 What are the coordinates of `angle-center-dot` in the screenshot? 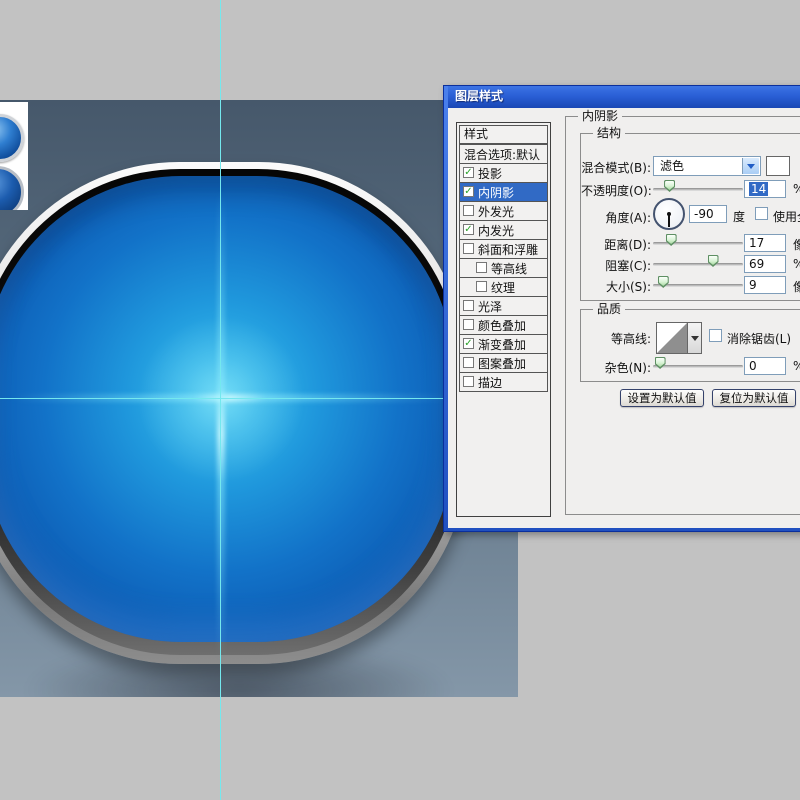 It's located at (669, 214).